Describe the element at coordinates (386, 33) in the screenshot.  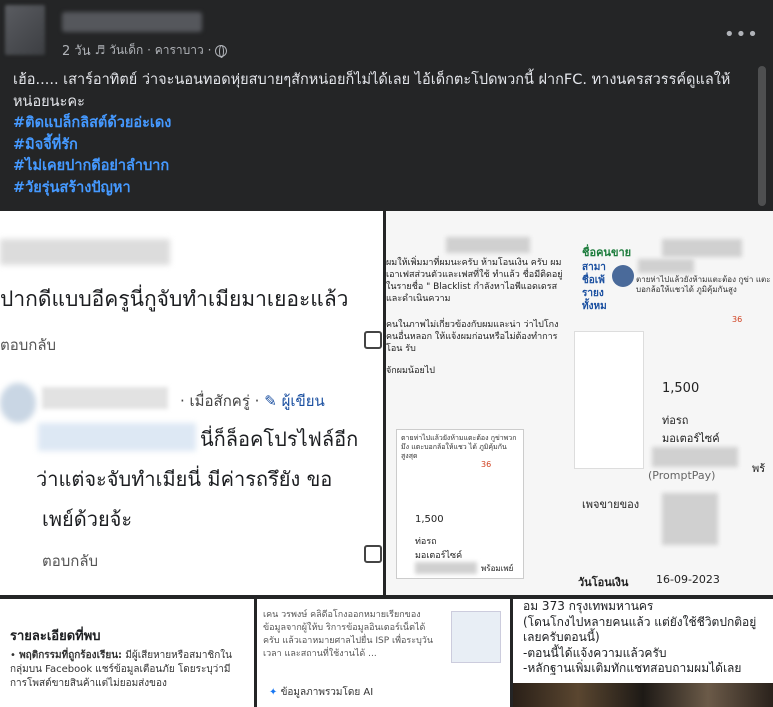
I see `post-header: 2 วัน ♬ วันเด็ก · คาราบาว · •••` at that location.